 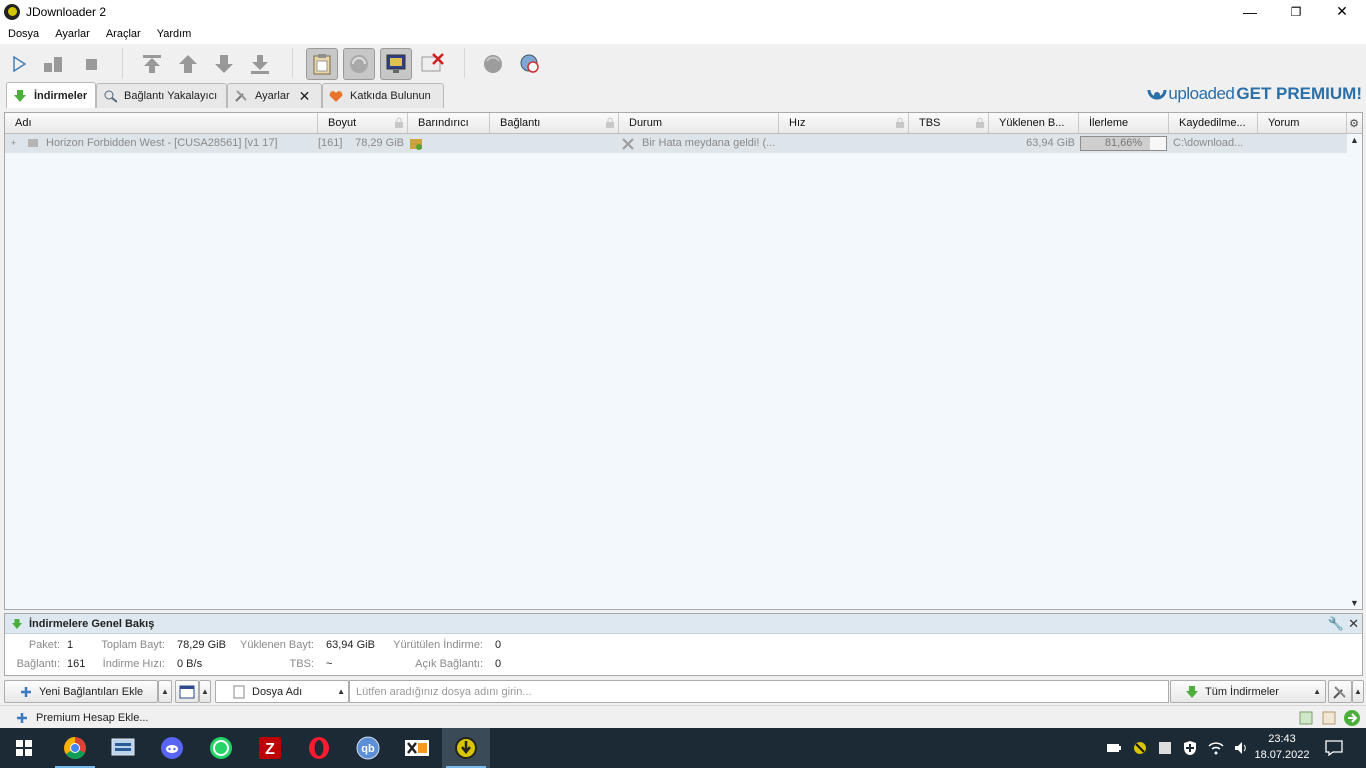 I want to click on heart-icon, so click(x=336, y=96).